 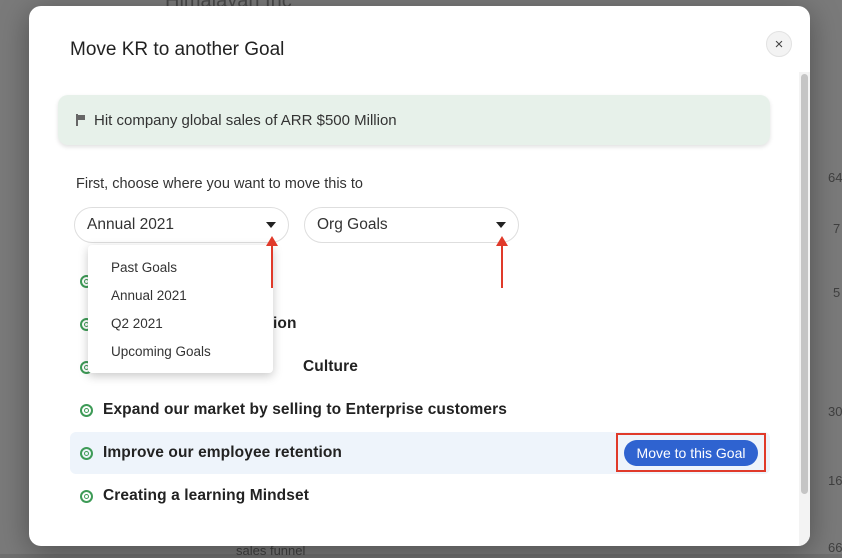 What do you see at coordinates (144, 267) in the screenshot?
I see `dropdown-option-past-goals: Past Goals` at bounding box center [144, 267].